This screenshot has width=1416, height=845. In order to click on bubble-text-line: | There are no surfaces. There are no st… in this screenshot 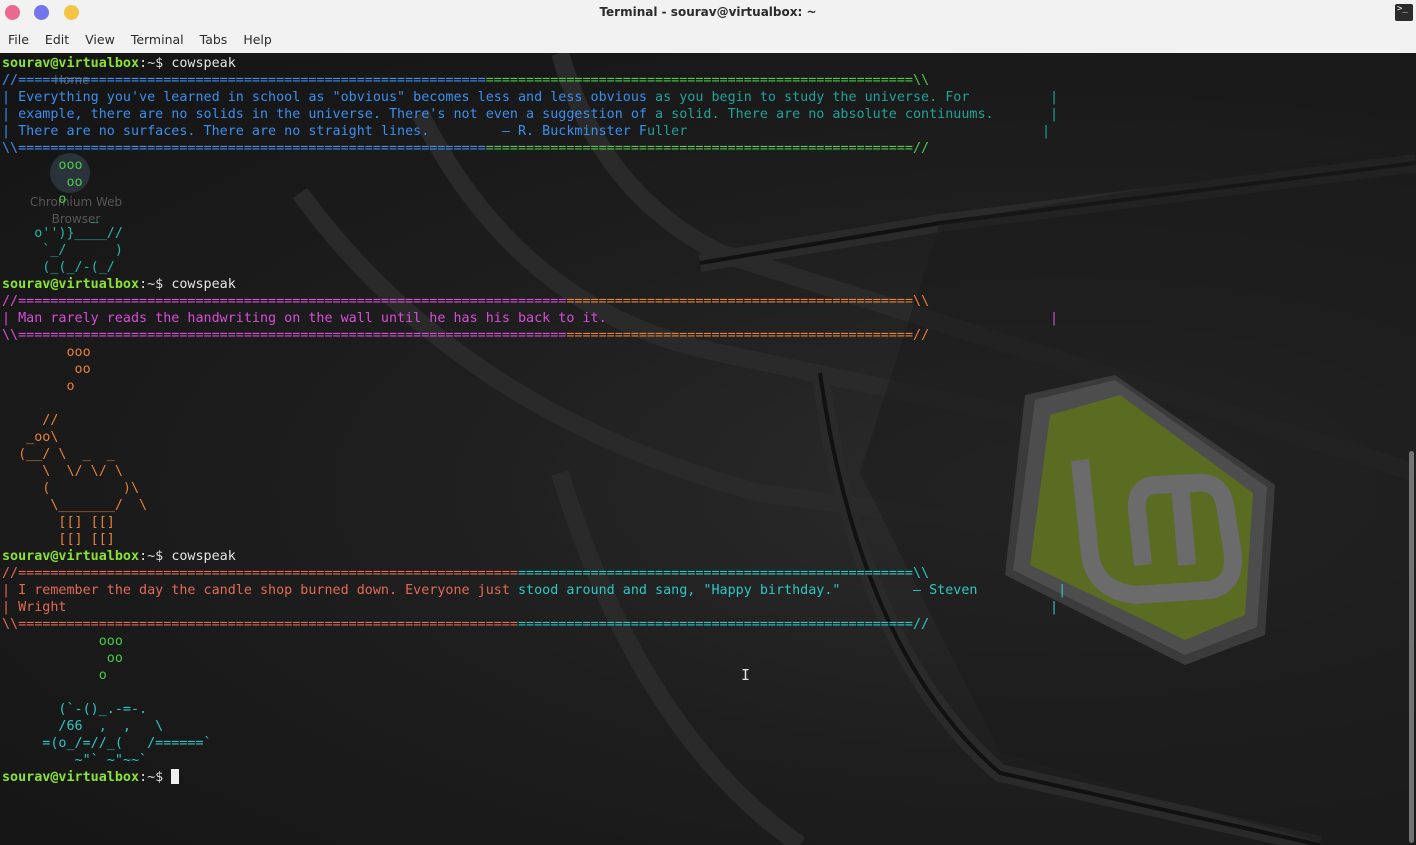, I will do `click(526, 131)`.